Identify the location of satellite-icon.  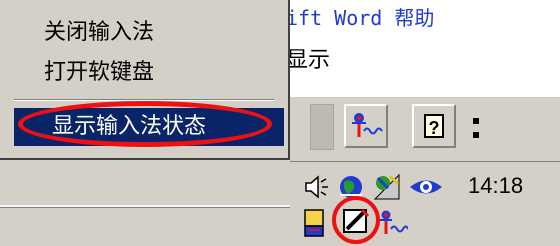
(387, 187).